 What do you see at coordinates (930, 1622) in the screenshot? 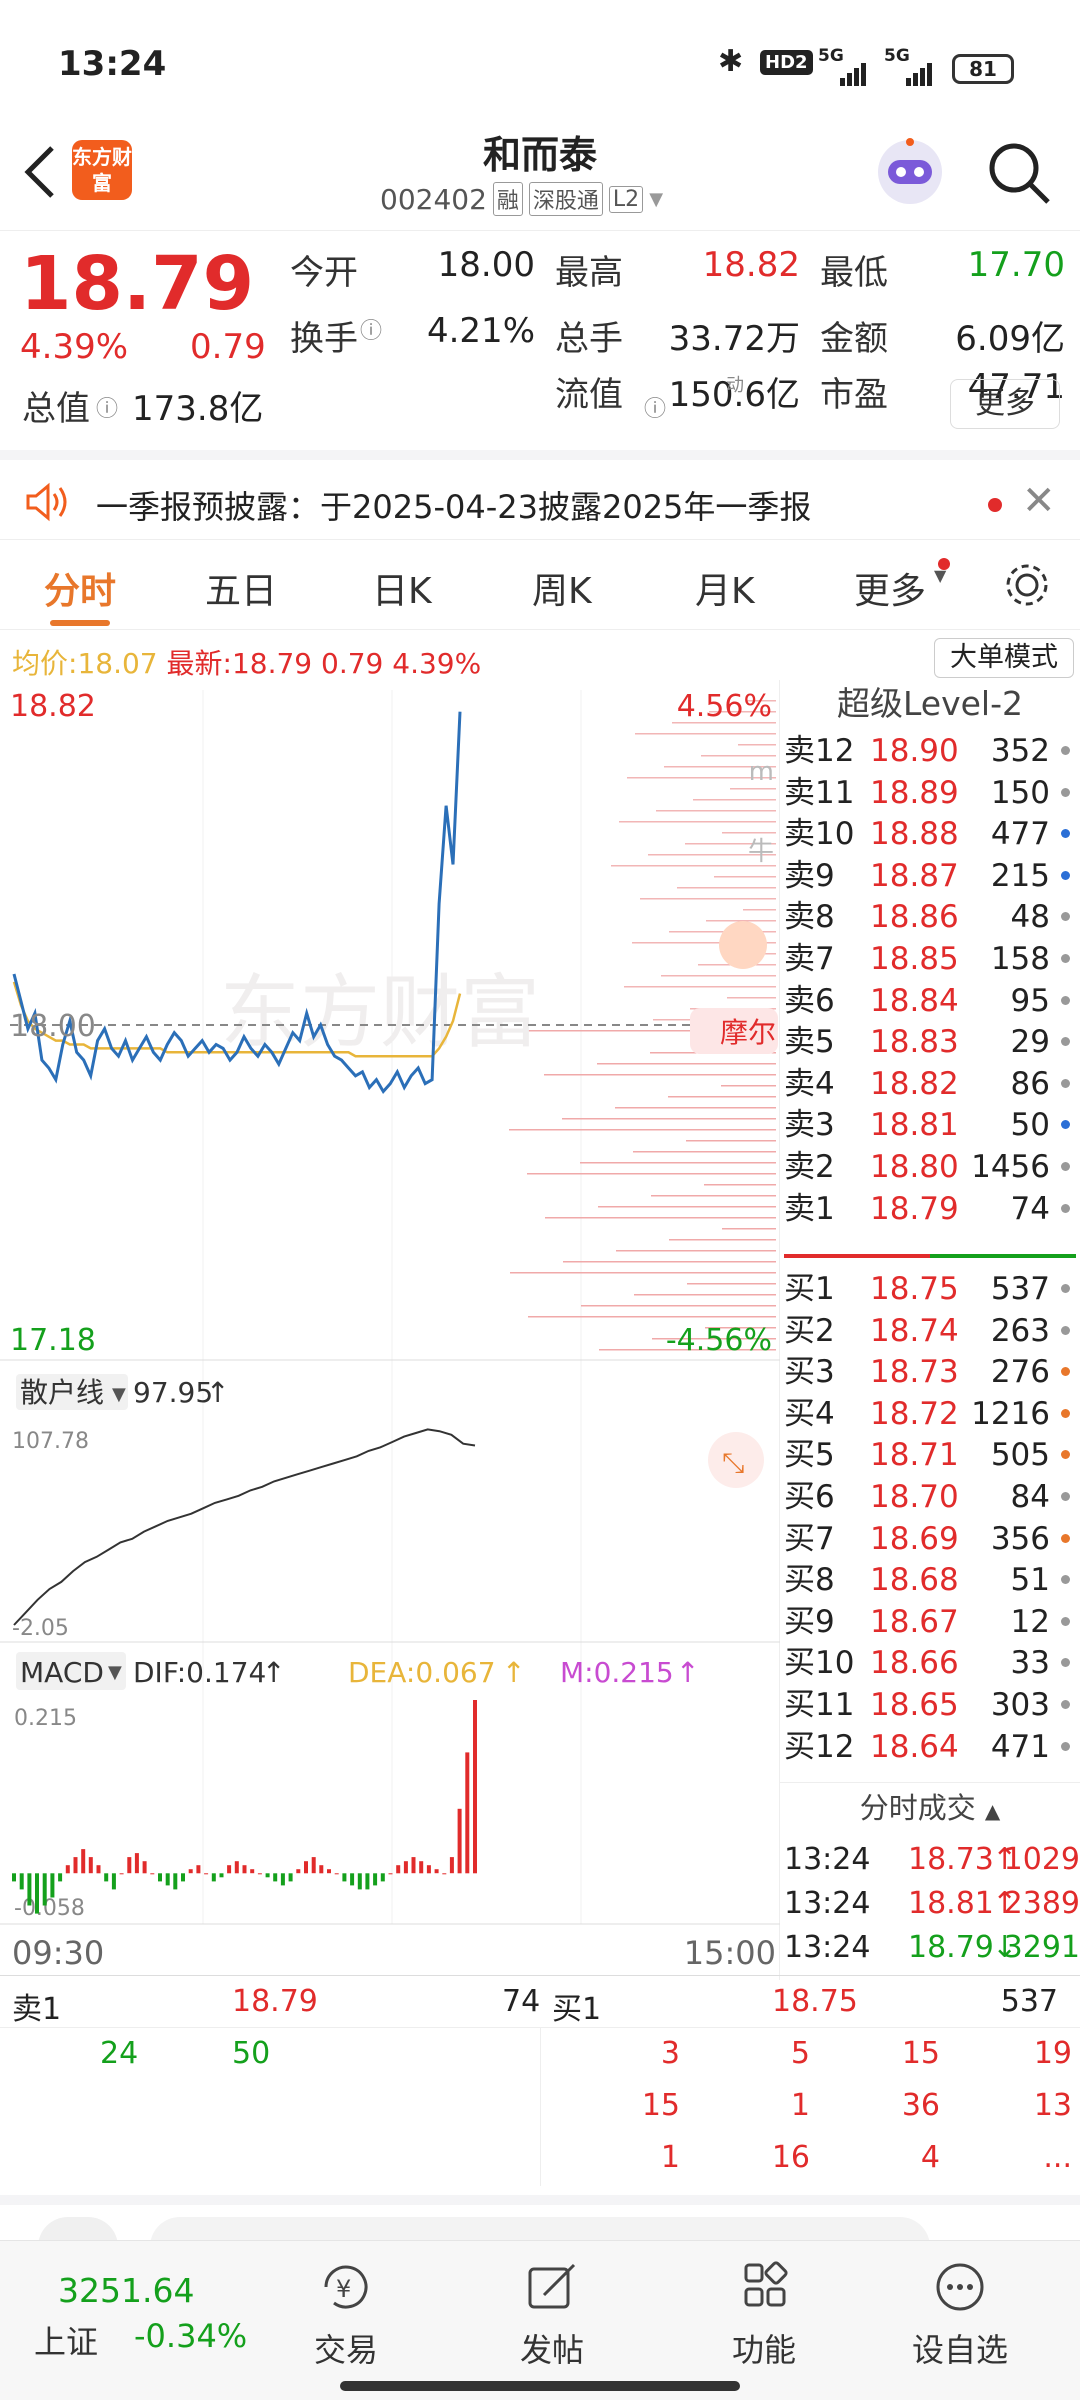
I see `bid-row: 买9 18.67 12` at bounding box center [930, 1622].